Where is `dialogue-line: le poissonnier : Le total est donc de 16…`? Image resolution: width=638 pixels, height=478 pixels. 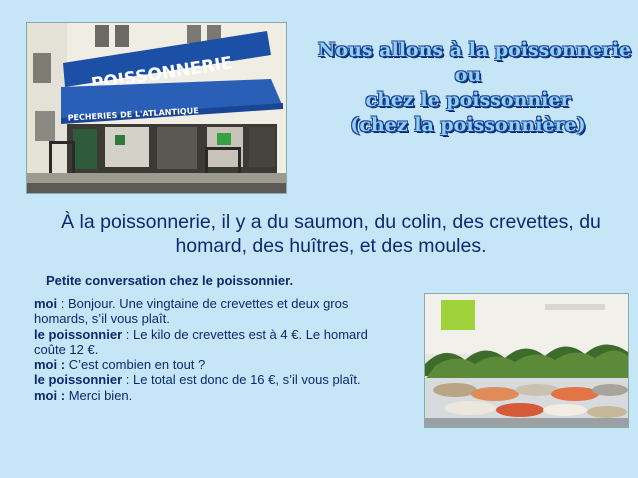 dialogue-line: le poissonnier : Le total est donc de 16… is located at coordinates (218, 379).